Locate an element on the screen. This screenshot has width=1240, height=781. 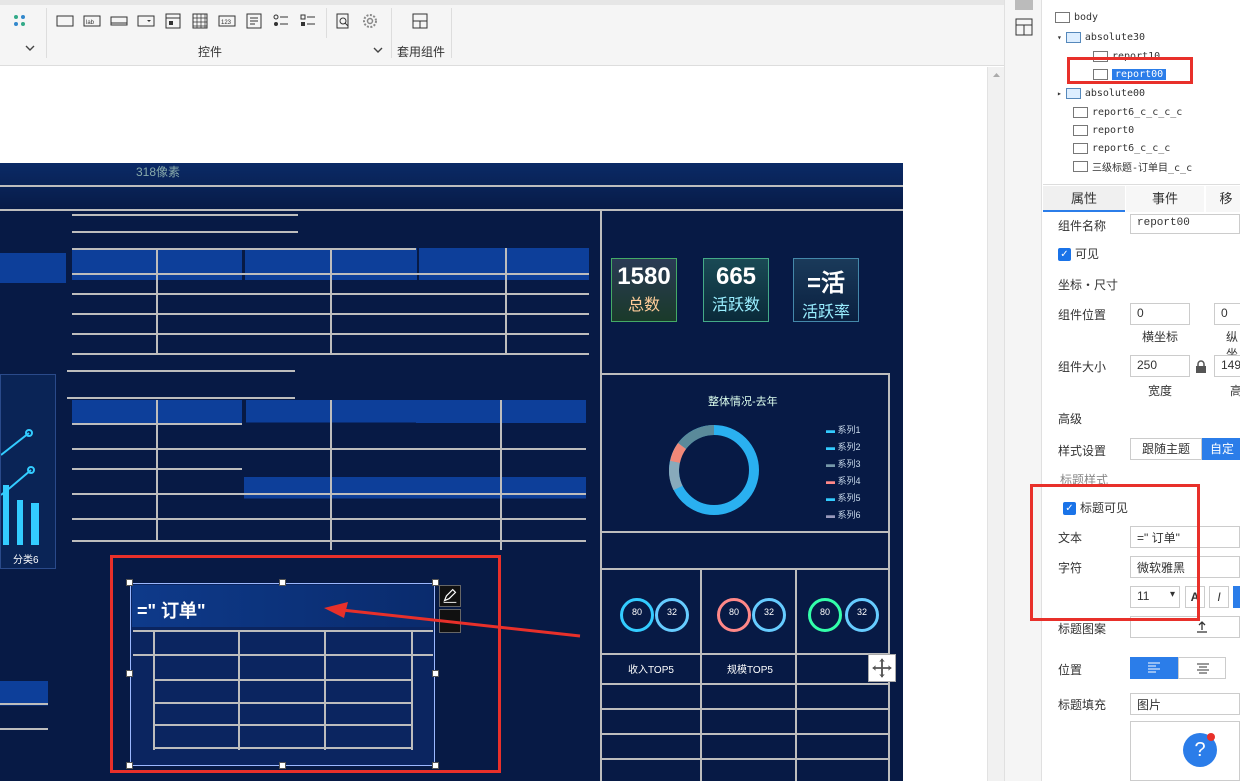
toolbar: lab 123 控件 套用组件 is located at coordinates (502, 33).